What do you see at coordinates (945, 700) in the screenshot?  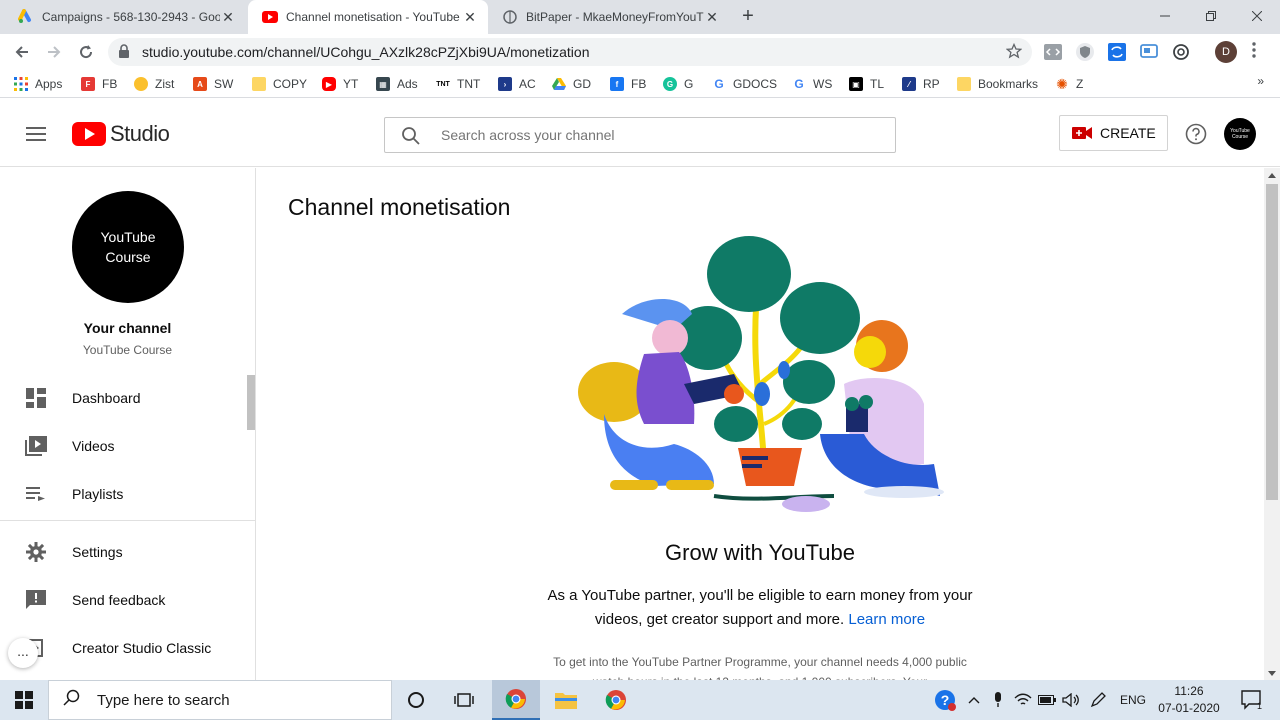 I see `help-tray-icon: ?` at bounding box center [945, 700].